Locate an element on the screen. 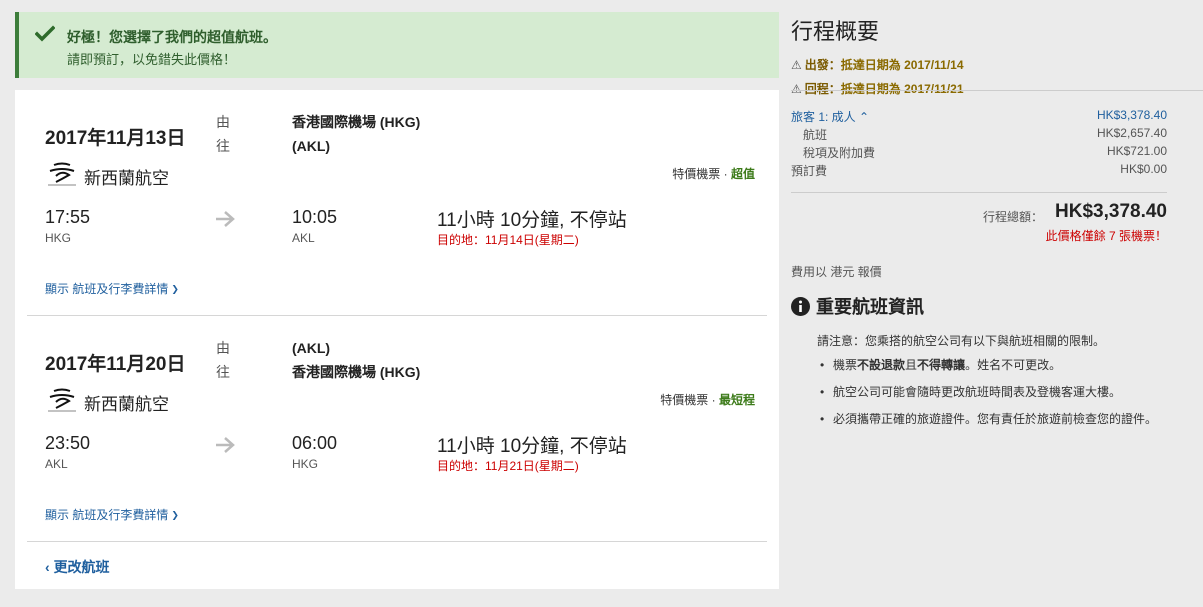 The width and height of the screenshot is (1203, 607). arrival-code: AKL is located at coordinates (303, 238).